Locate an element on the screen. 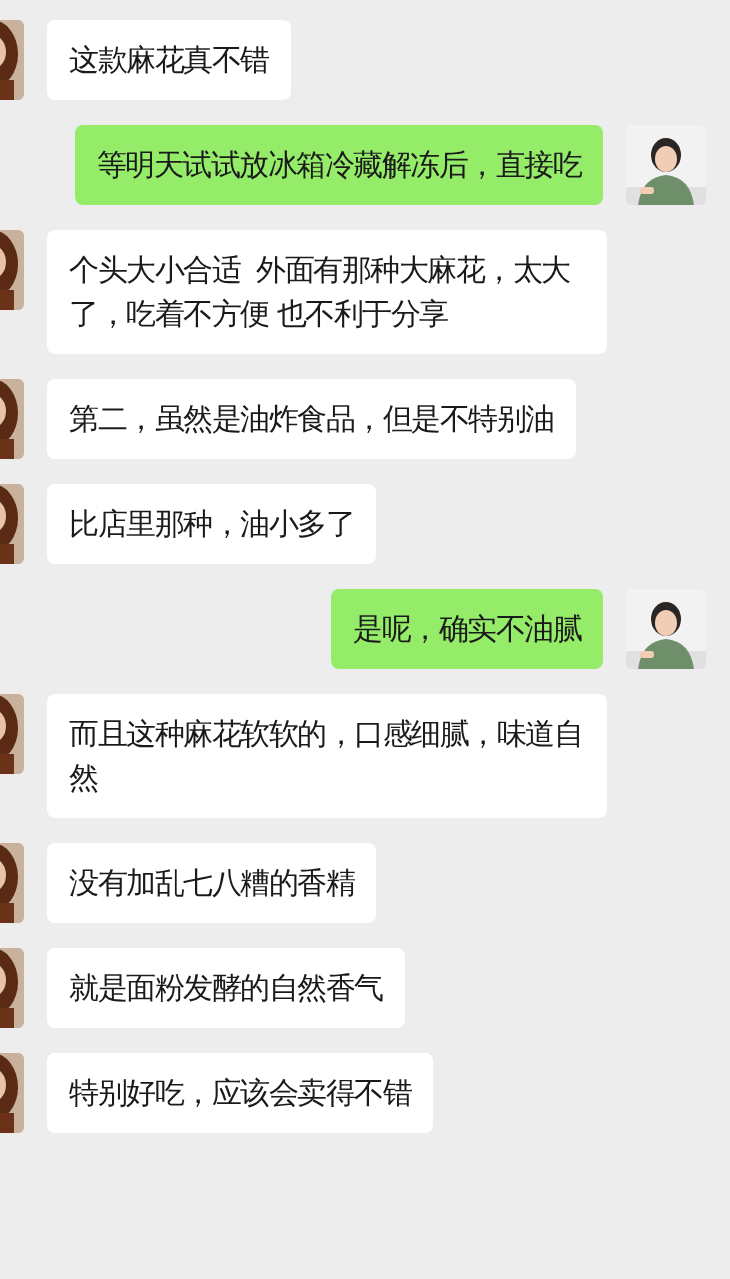  message-bubble: 而且这种麻花软软的，口感细腻，味道自然 is located at coordinates (327, 756).